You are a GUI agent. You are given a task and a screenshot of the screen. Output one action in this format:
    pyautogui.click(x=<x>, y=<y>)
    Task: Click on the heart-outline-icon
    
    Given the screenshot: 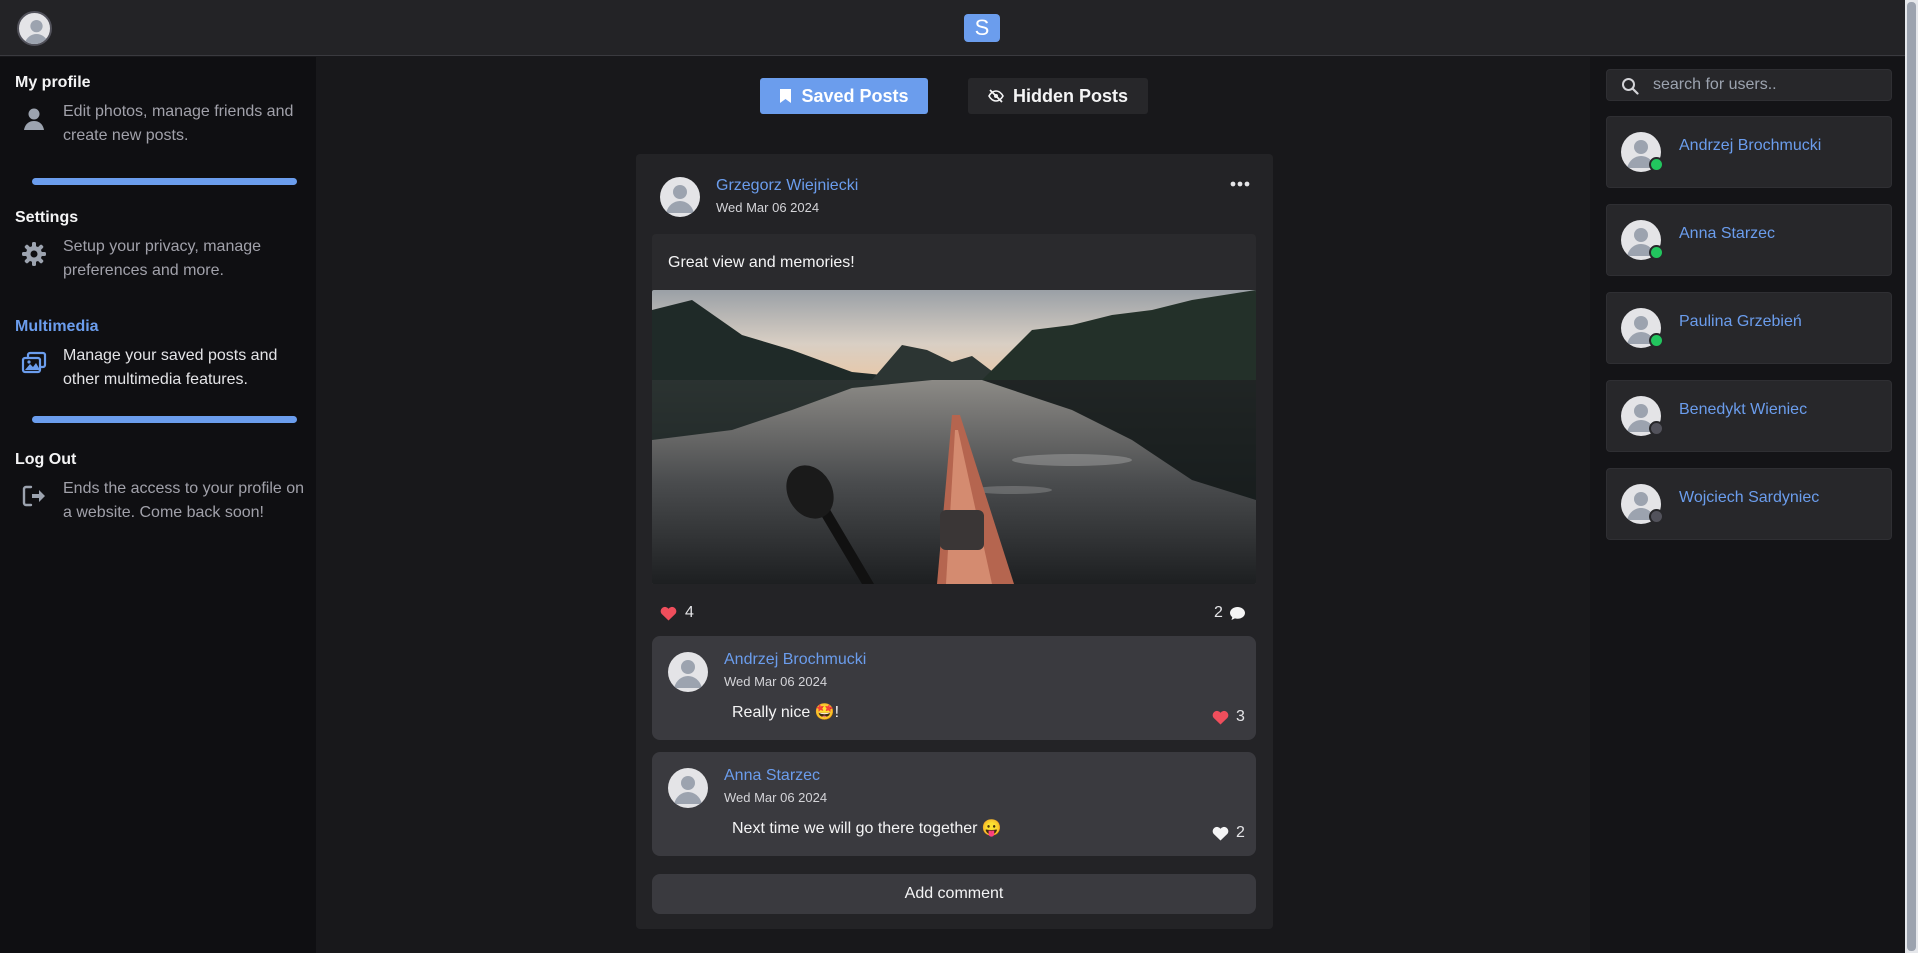 What is the action you would take?
    pyautogui.click(x=1220, y=833)
    